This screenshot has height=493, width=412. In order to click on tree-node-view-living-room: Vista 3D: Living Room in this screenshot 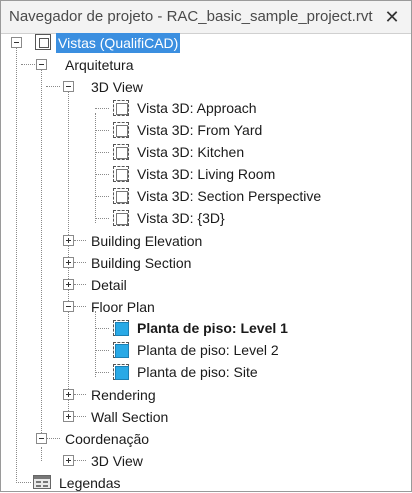, I will do `click(206, 174)`.